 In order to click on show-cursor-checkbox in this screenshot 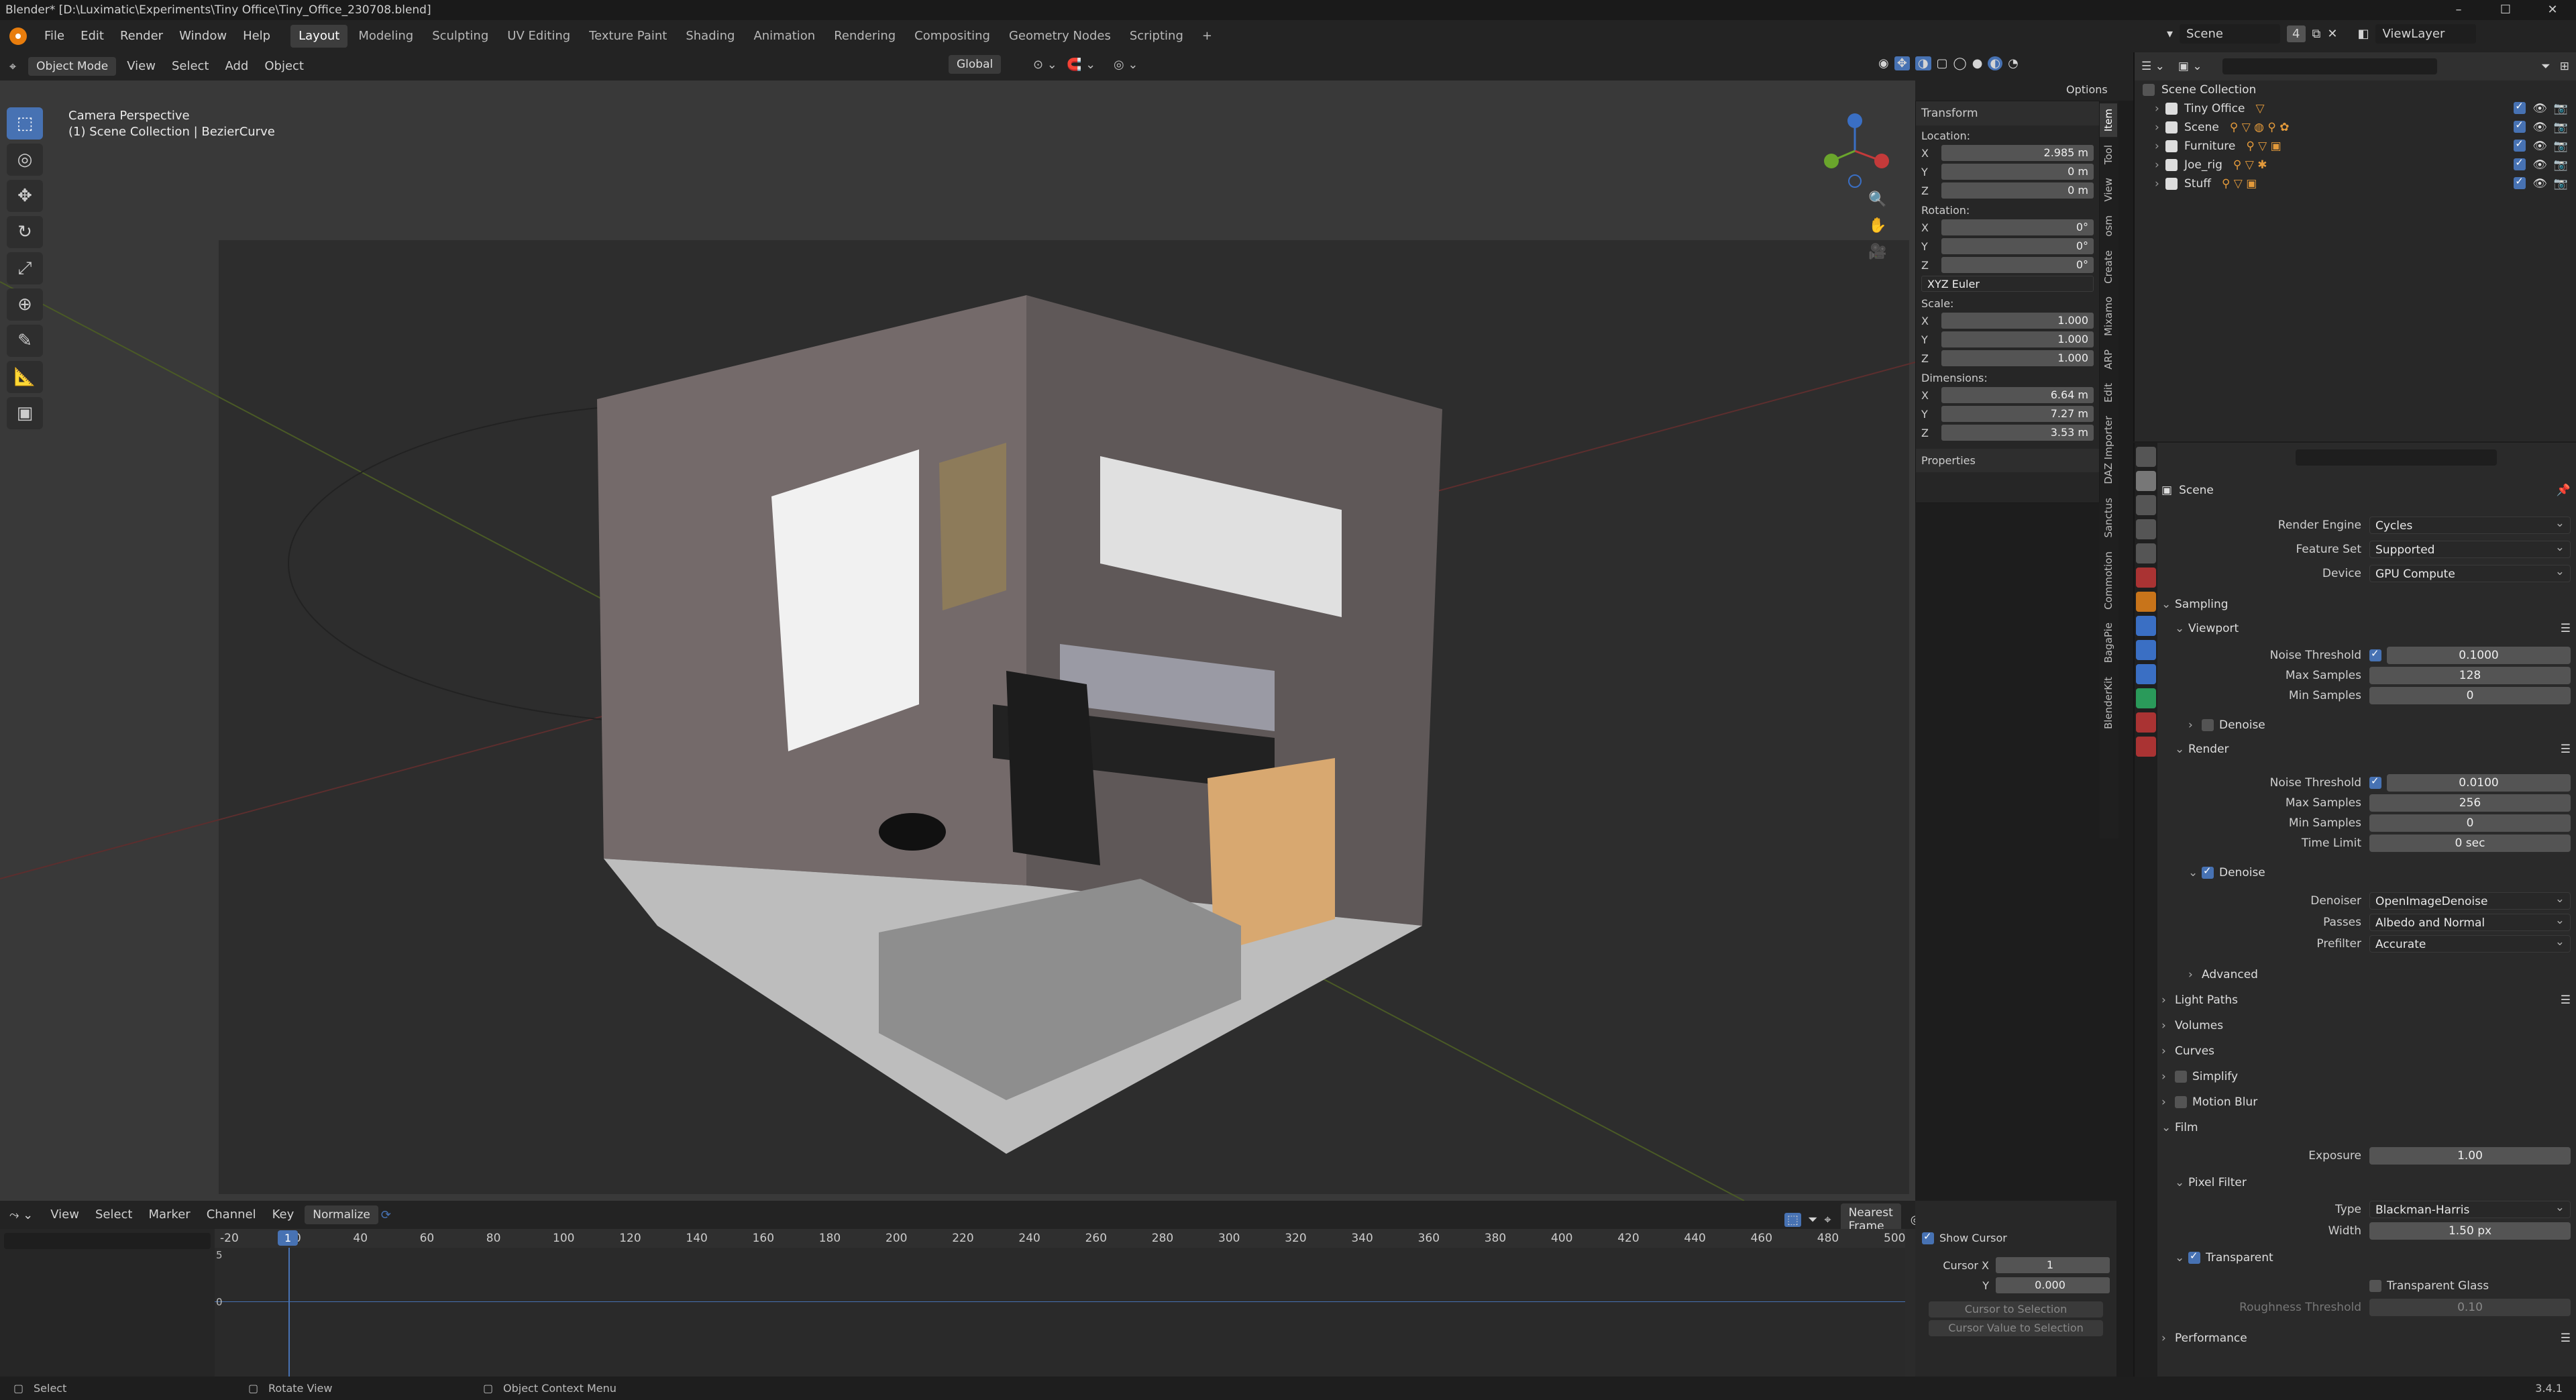, I will do `click(1928, 1237)`.